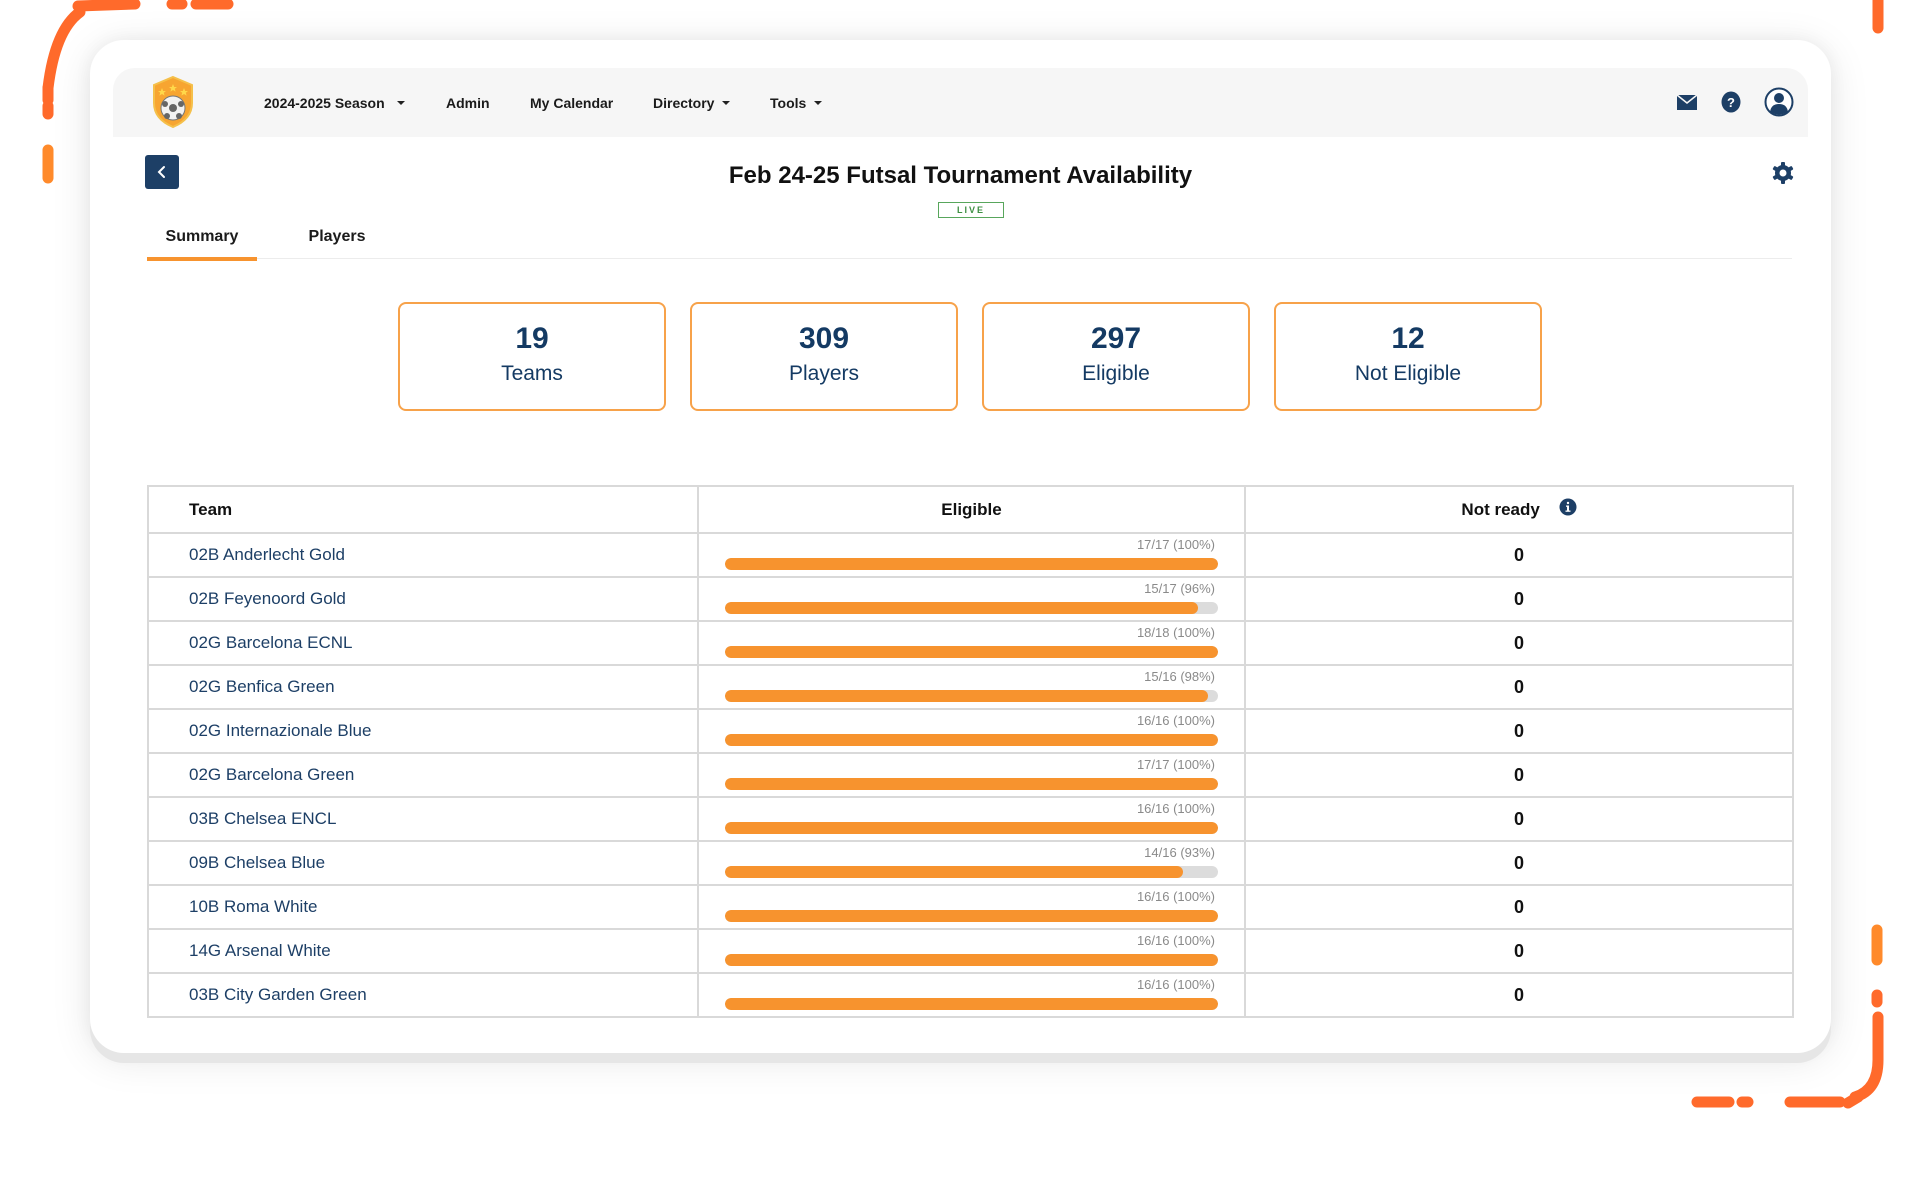 This screenshot has height=1198, width=1920. I want to click on stat-teams-value: 19, so click(532, 338).